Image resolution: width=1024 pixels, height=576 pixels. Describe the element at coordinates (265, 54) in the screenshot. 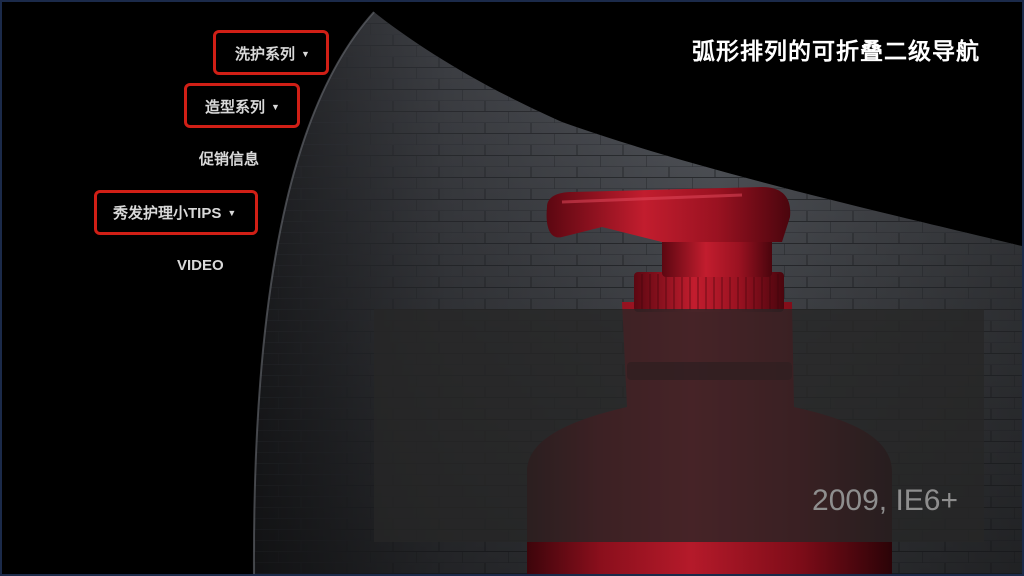

I see `nav-item-label: 洗护系列` at that location.